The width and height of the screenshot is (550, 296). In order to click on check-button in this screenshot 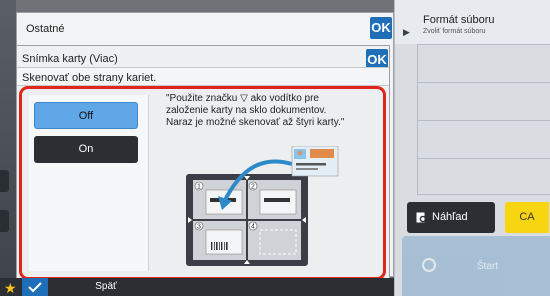, I will do `click(35, 287)`.